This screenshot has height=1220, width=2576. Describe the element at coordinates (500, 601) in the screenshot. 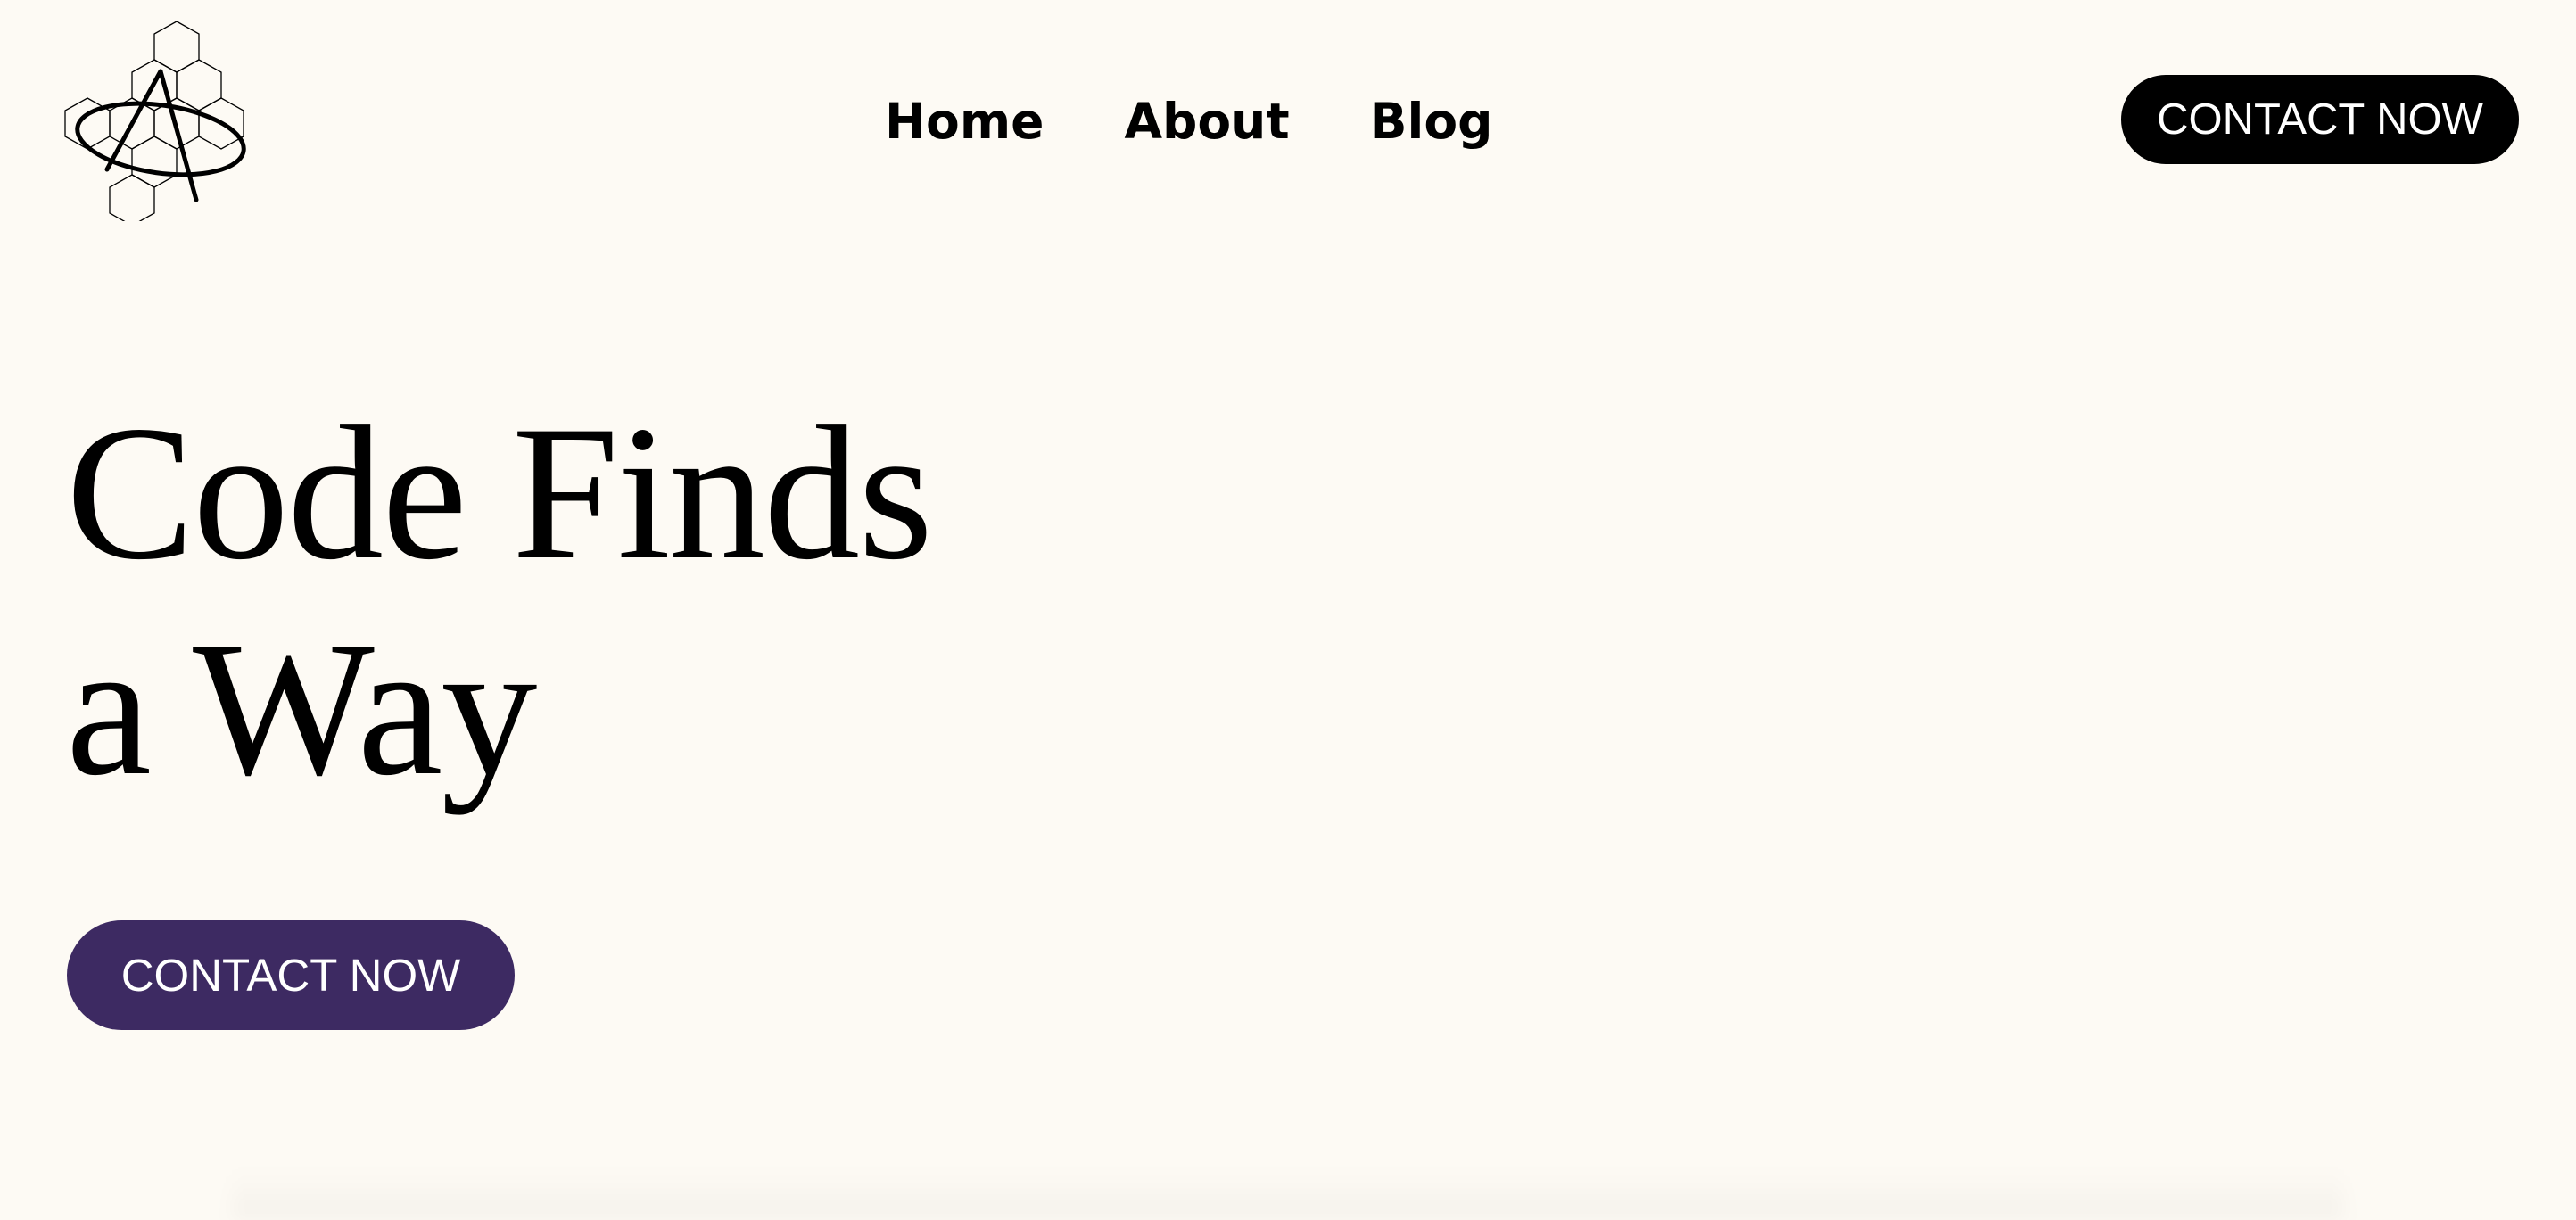

I see `hero-title: Code Finds a Way` at that location.